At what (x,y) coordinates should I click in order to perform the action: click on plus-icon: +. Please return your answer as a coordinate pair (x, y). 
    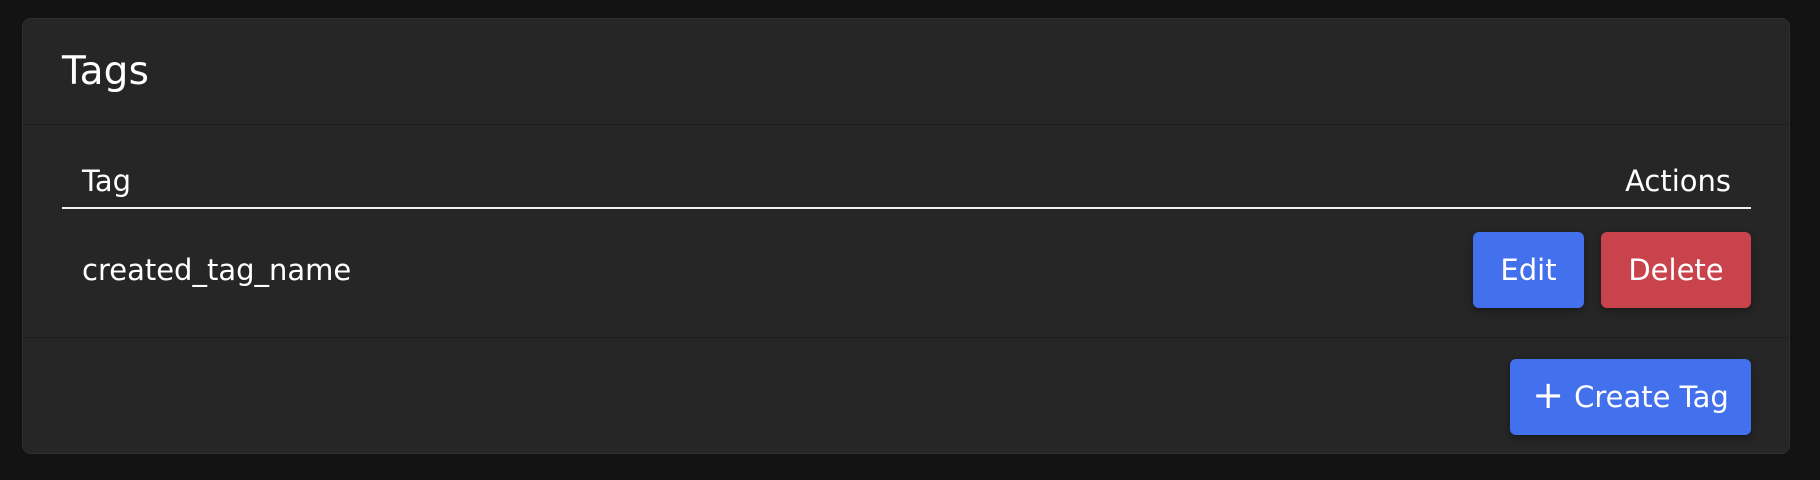
    Looking at the image, I should click on (1548, 394).